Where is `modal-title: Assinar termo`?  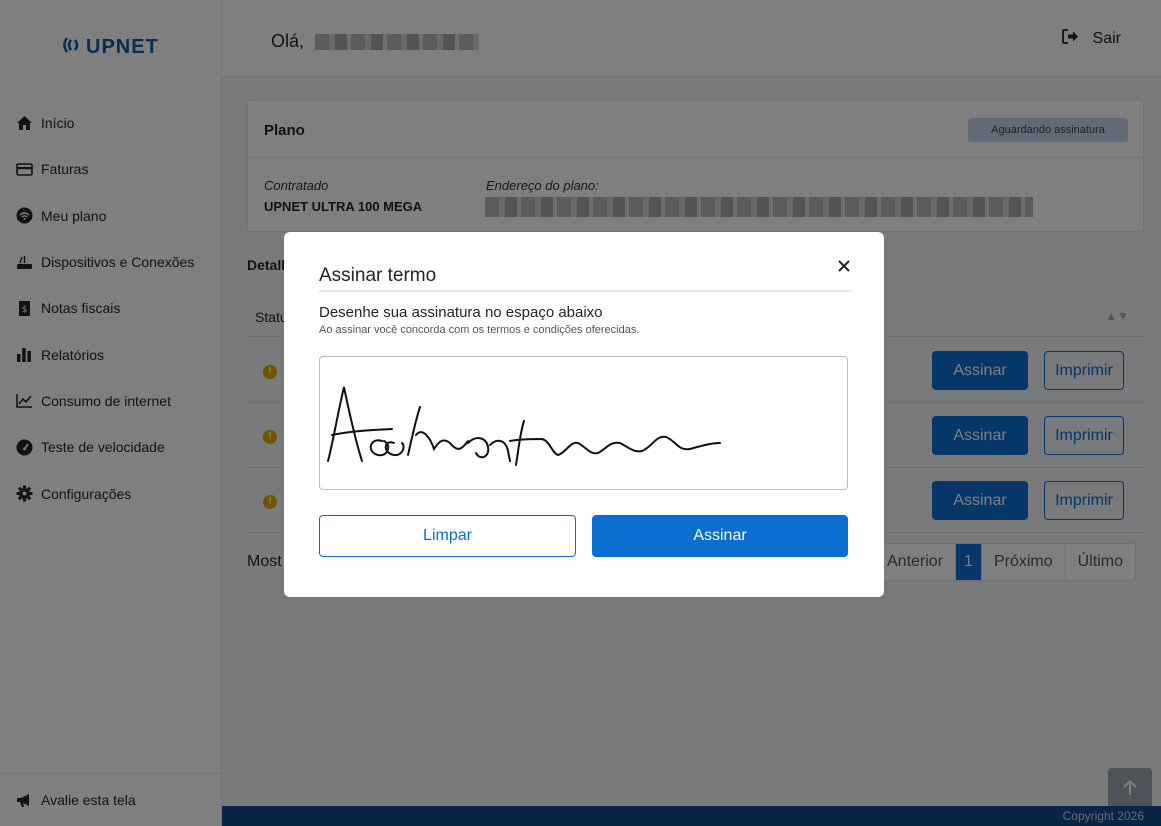 modal-title: Assinar termo is located at coordinates (378, 275).